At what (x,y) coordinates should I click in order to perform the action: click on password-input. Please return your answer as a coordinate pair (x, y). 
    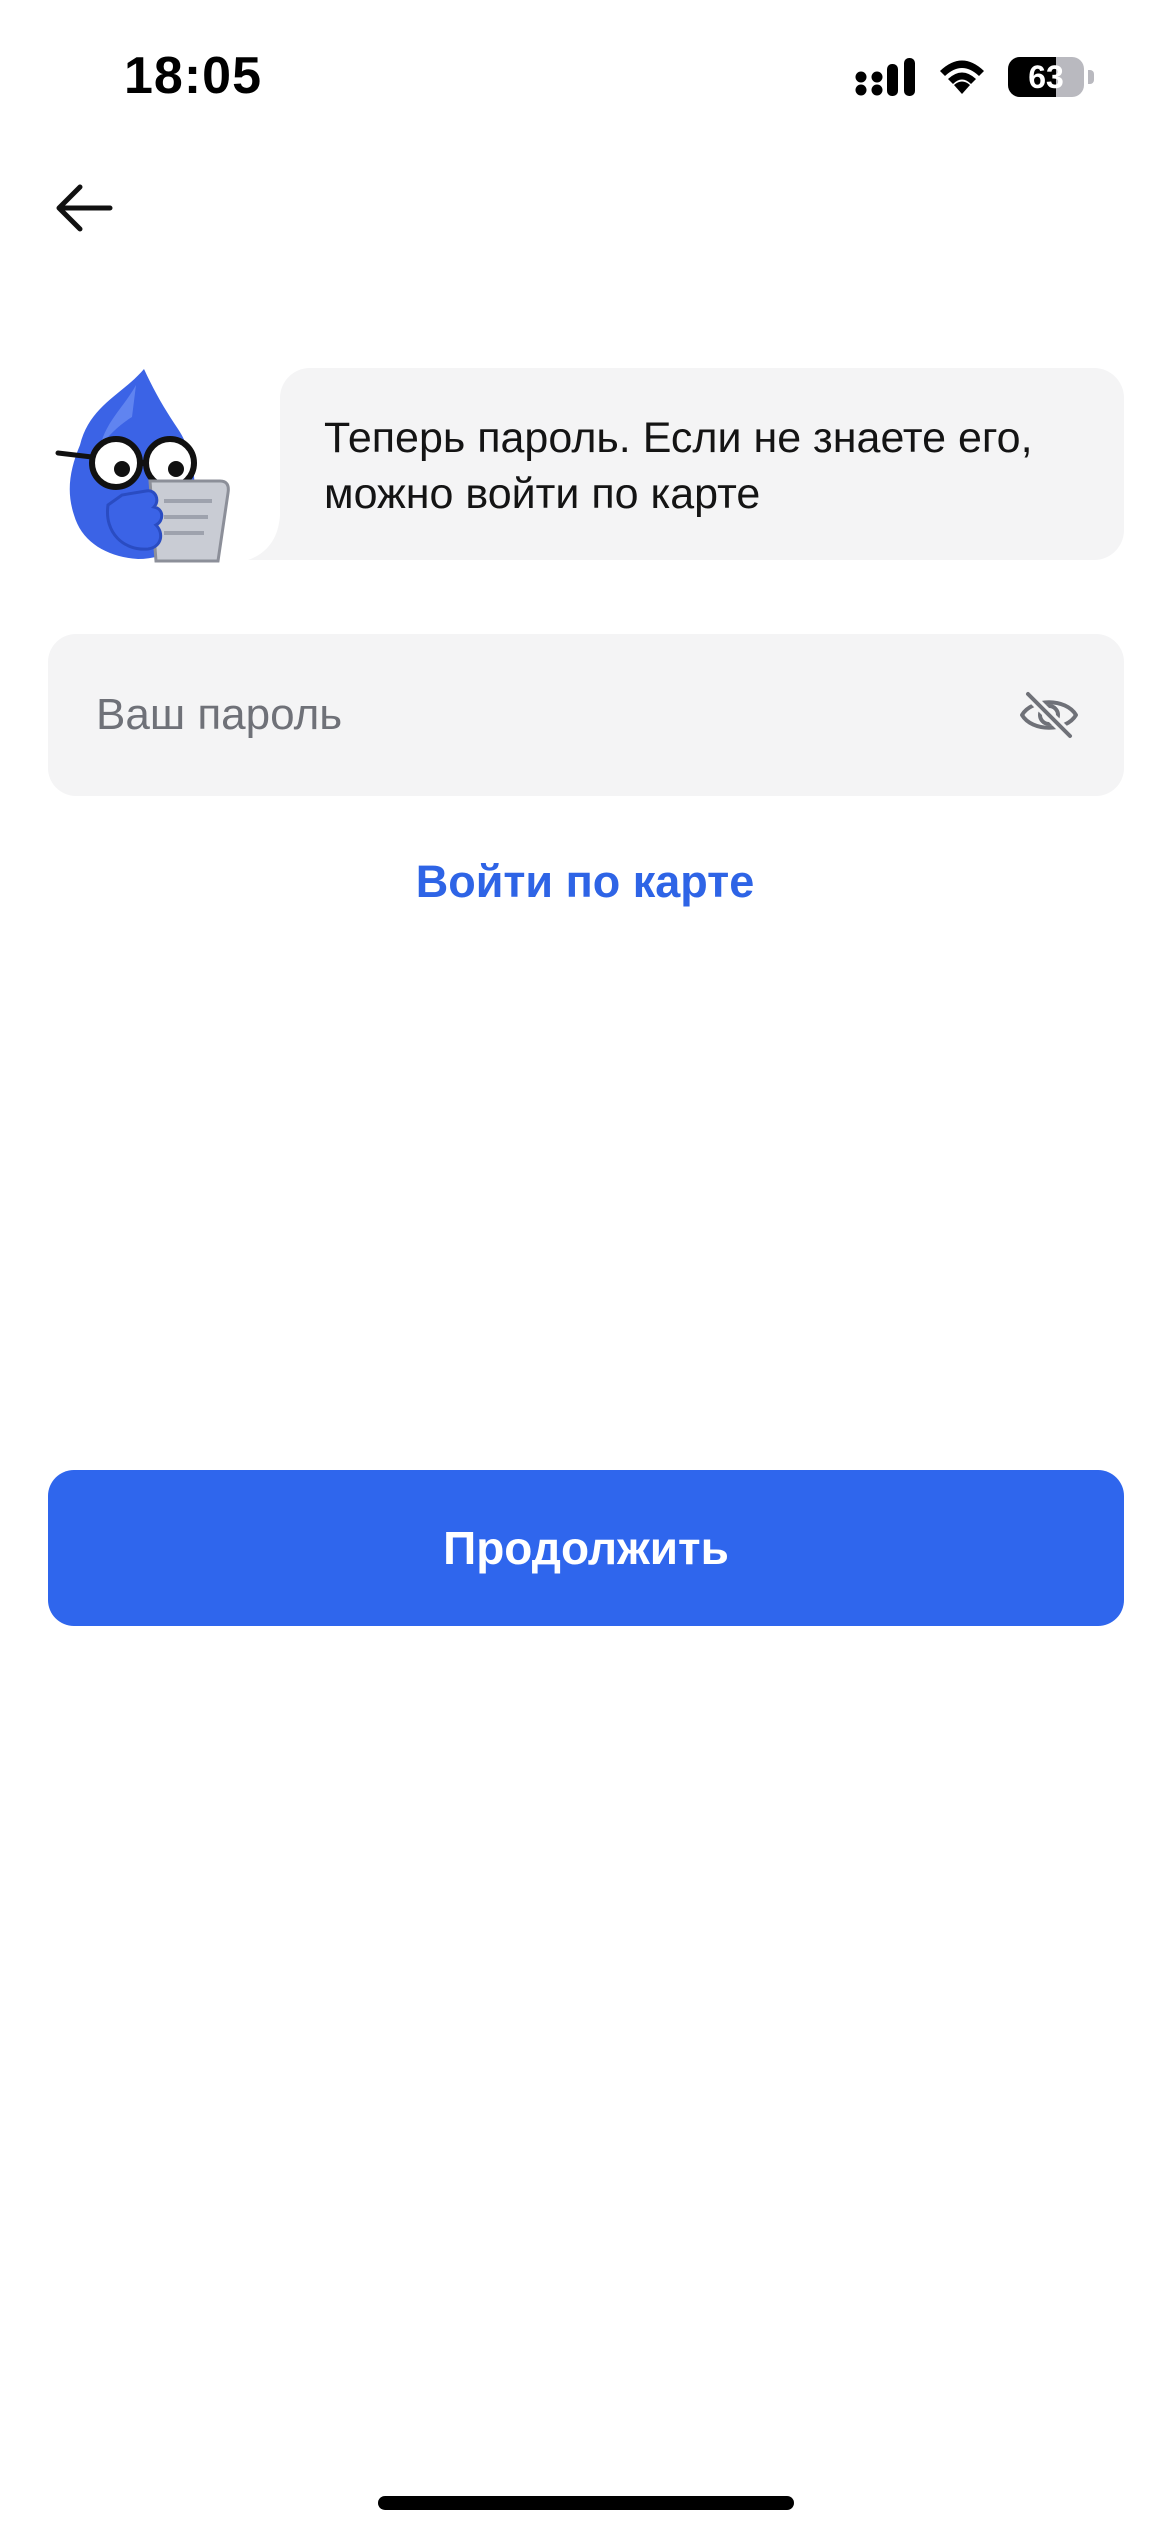
    Looking at the image, I should click on (546, 715).